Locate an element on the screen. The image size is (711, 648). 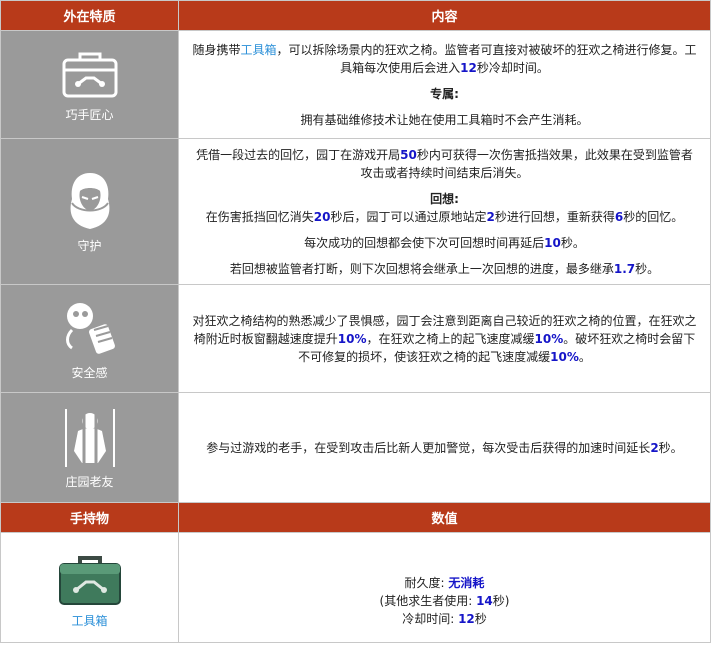
durability-line: 耐久度: 无消耗 is located at coordinates (444, 583).